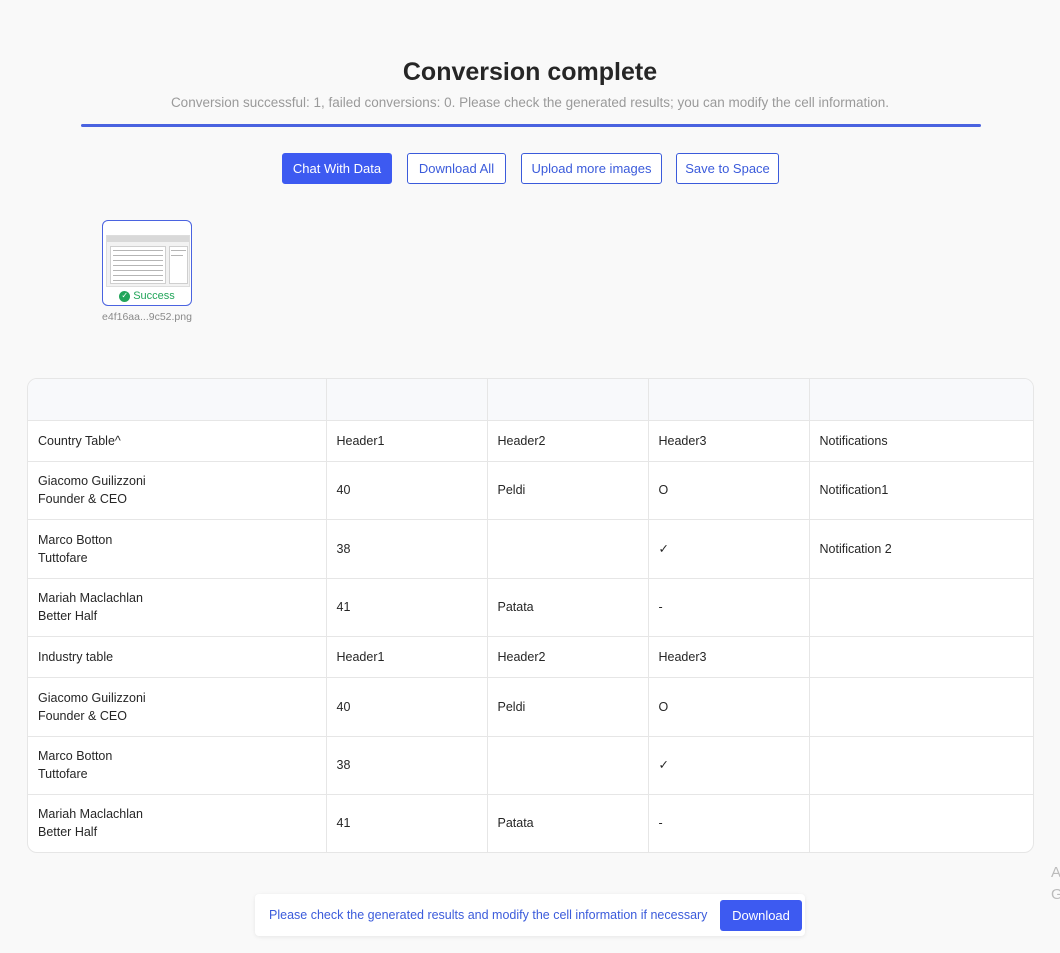  What do you see at coordinates (147, 317) in the screenshot?
I see `file-name: e4f16aa...9c52.png` at bounding box center [147, 317].